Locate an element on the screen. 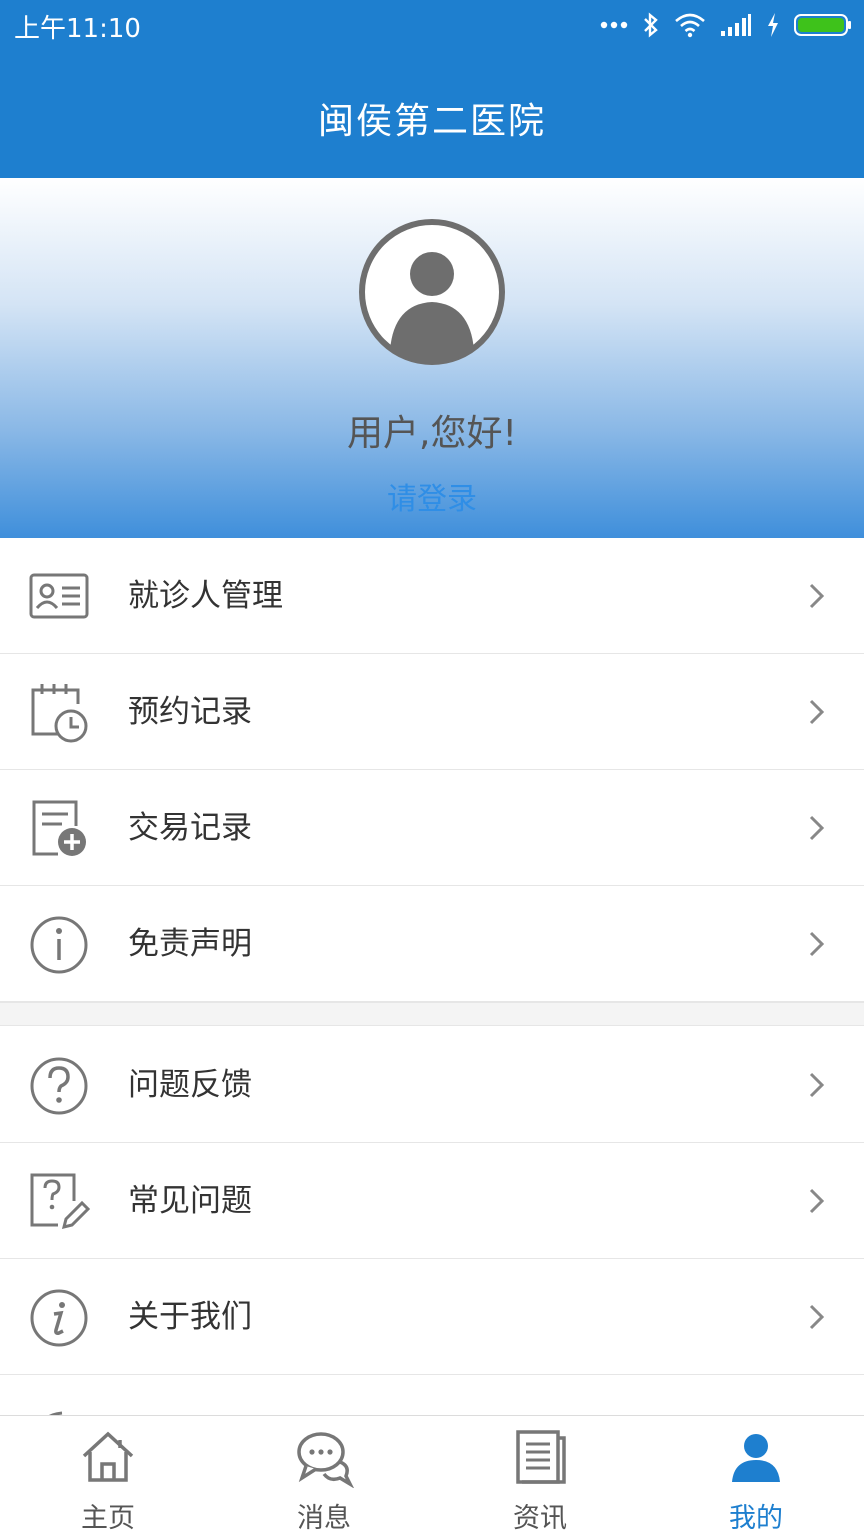 The width and height of the screenshot is (864, 1536). avatar-icon is located at coordinates (432, 292).